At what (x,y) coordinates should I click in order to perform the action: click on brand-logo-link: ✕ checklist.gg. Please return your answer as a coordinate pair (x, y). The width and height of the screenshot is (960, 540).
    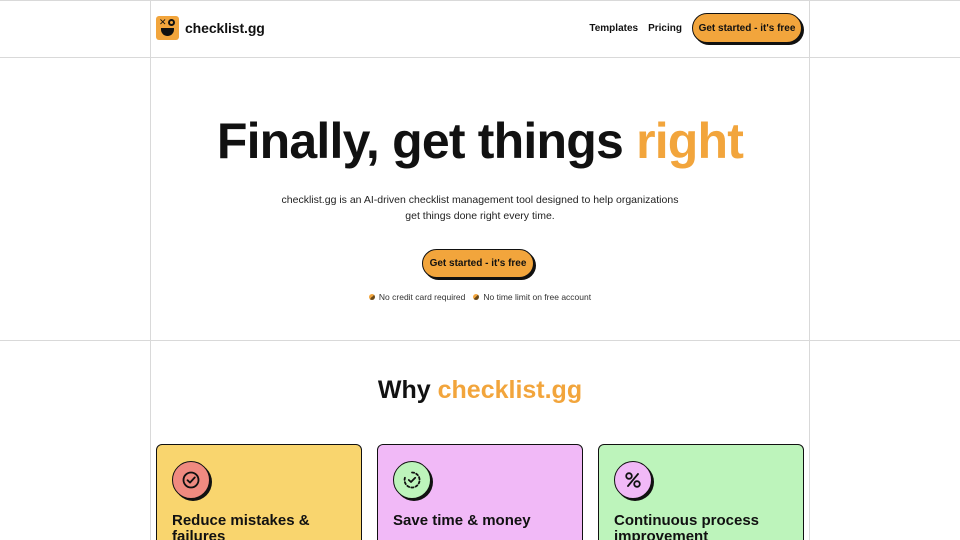
    Looking at the image, I should click on (210, 28).